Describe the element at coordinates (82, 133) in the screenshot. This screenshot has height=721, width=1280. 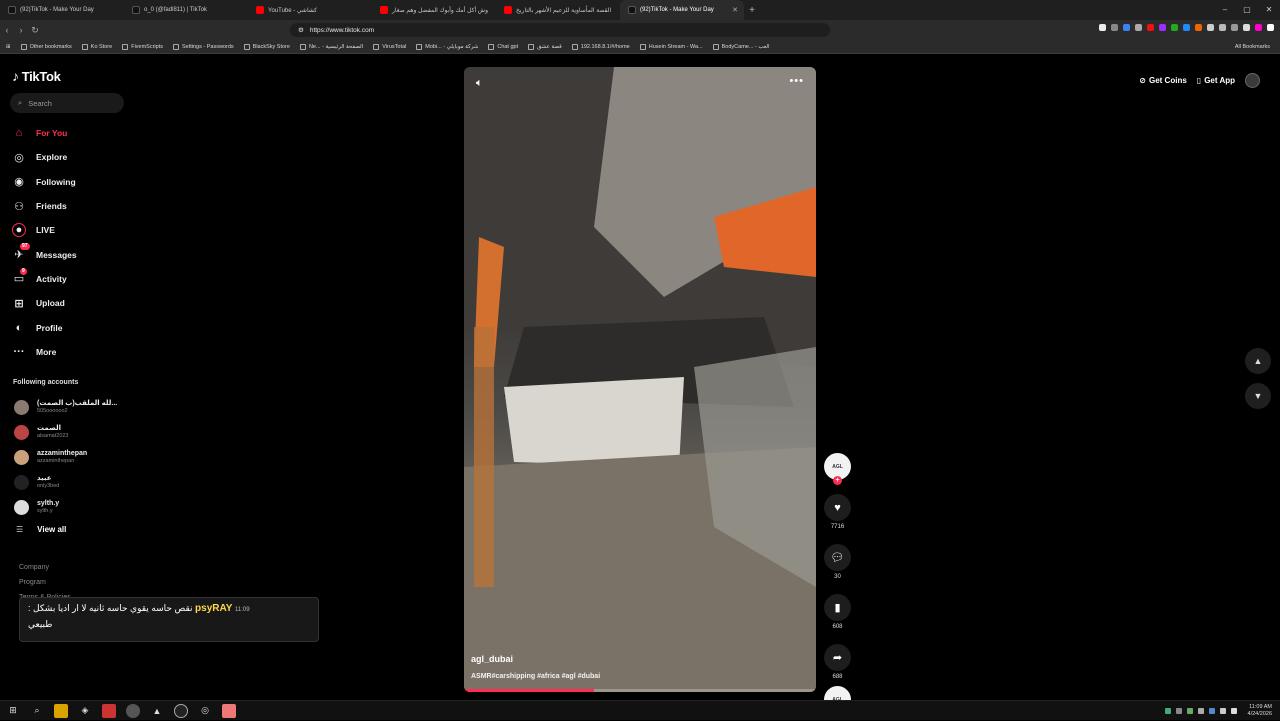
I see `sidebar-item-for-you: ⌂ For You` at that location.